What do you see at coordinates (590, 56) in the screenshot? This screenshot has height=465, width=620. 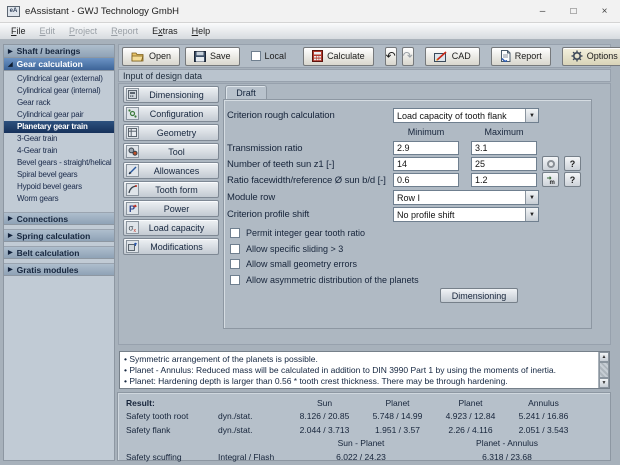 I see `options-button: Options` at bounding box center [590, 56].